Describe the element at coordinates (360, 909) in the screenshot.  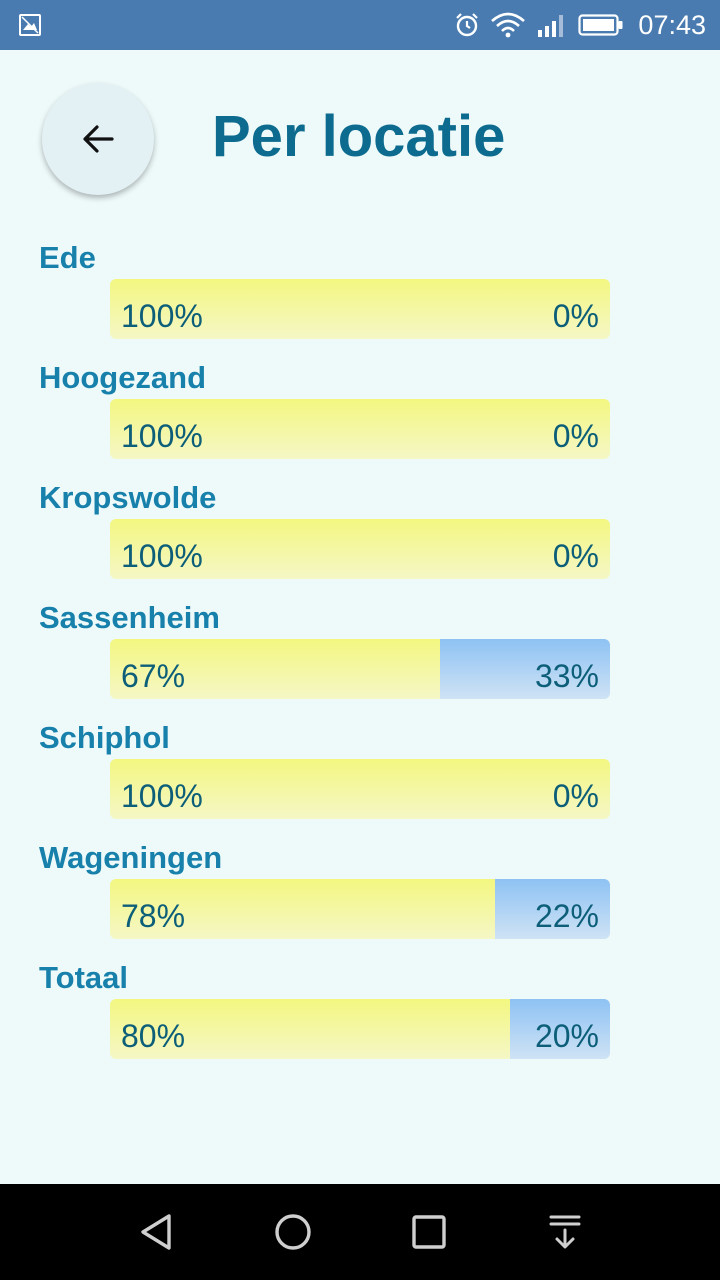
I see `percentage-bar: 78% 22%` at that location.